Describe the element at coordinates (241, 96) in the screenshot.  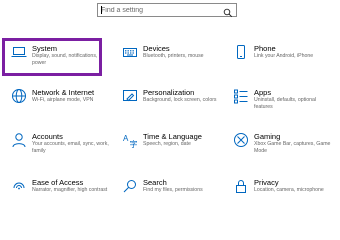
I see `apps-list-icon` at that location.